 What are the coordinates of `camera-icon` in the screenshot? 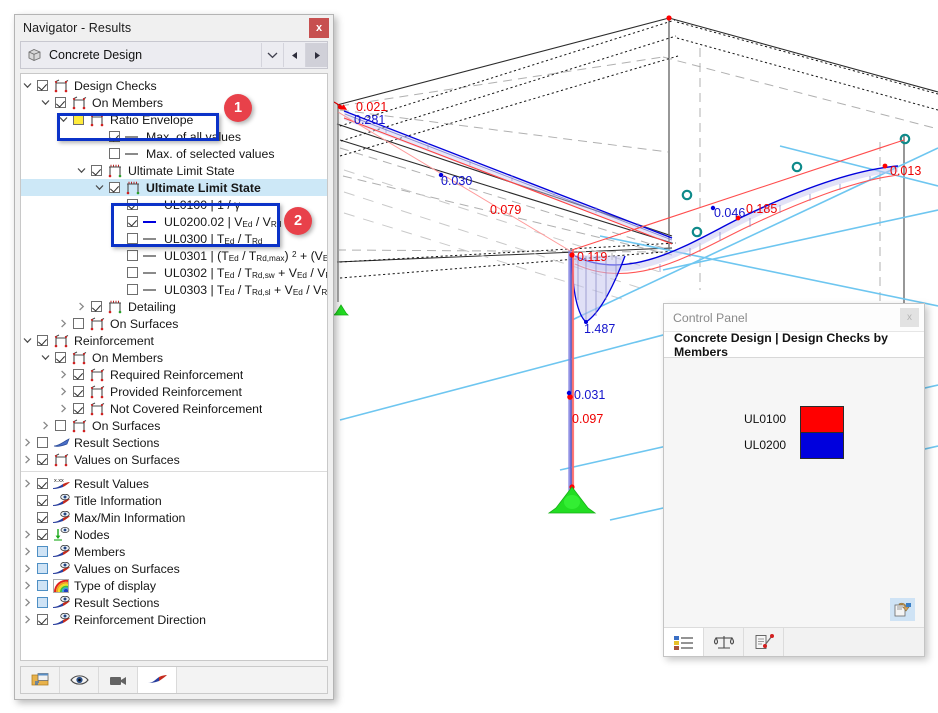 It's located at (118, 680).